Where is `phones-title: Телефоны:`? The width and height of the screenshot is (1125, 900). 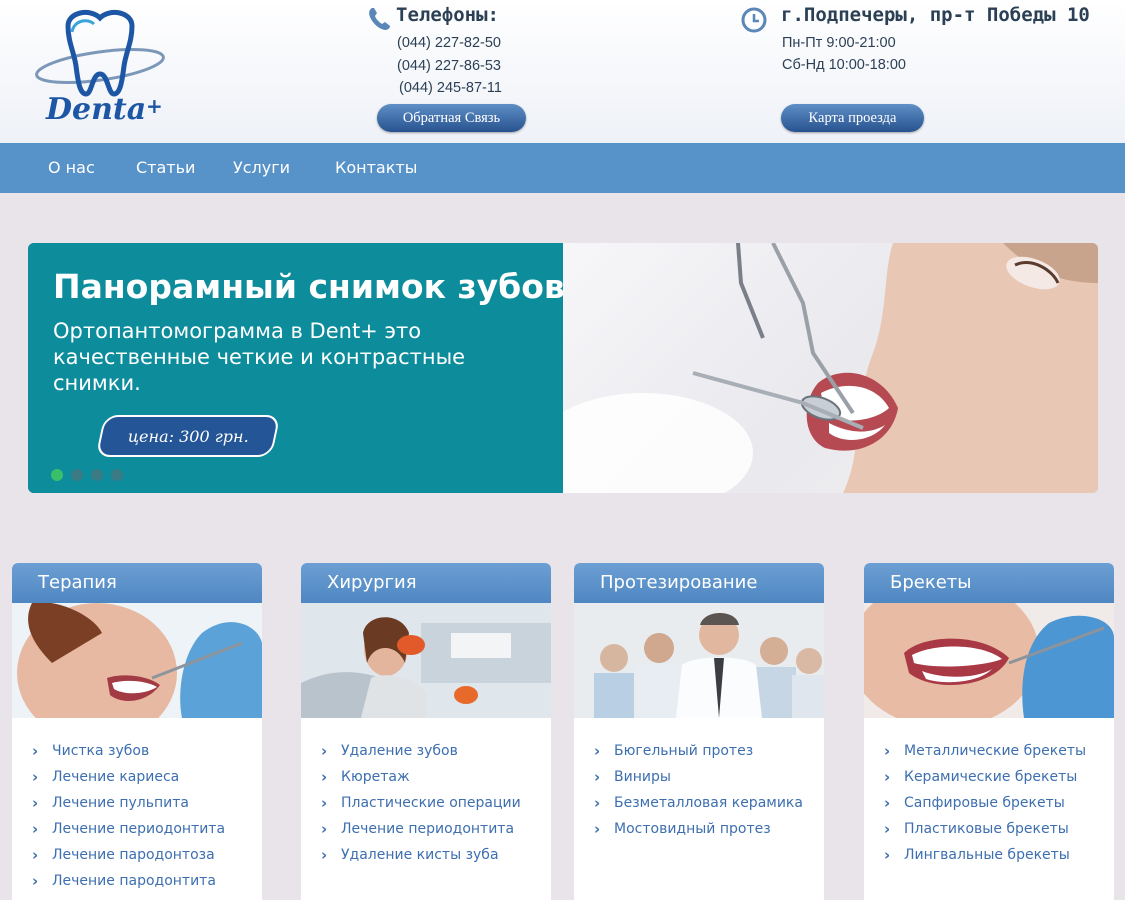
phones-title: Телефоны: is located at coordinates (447, 15).